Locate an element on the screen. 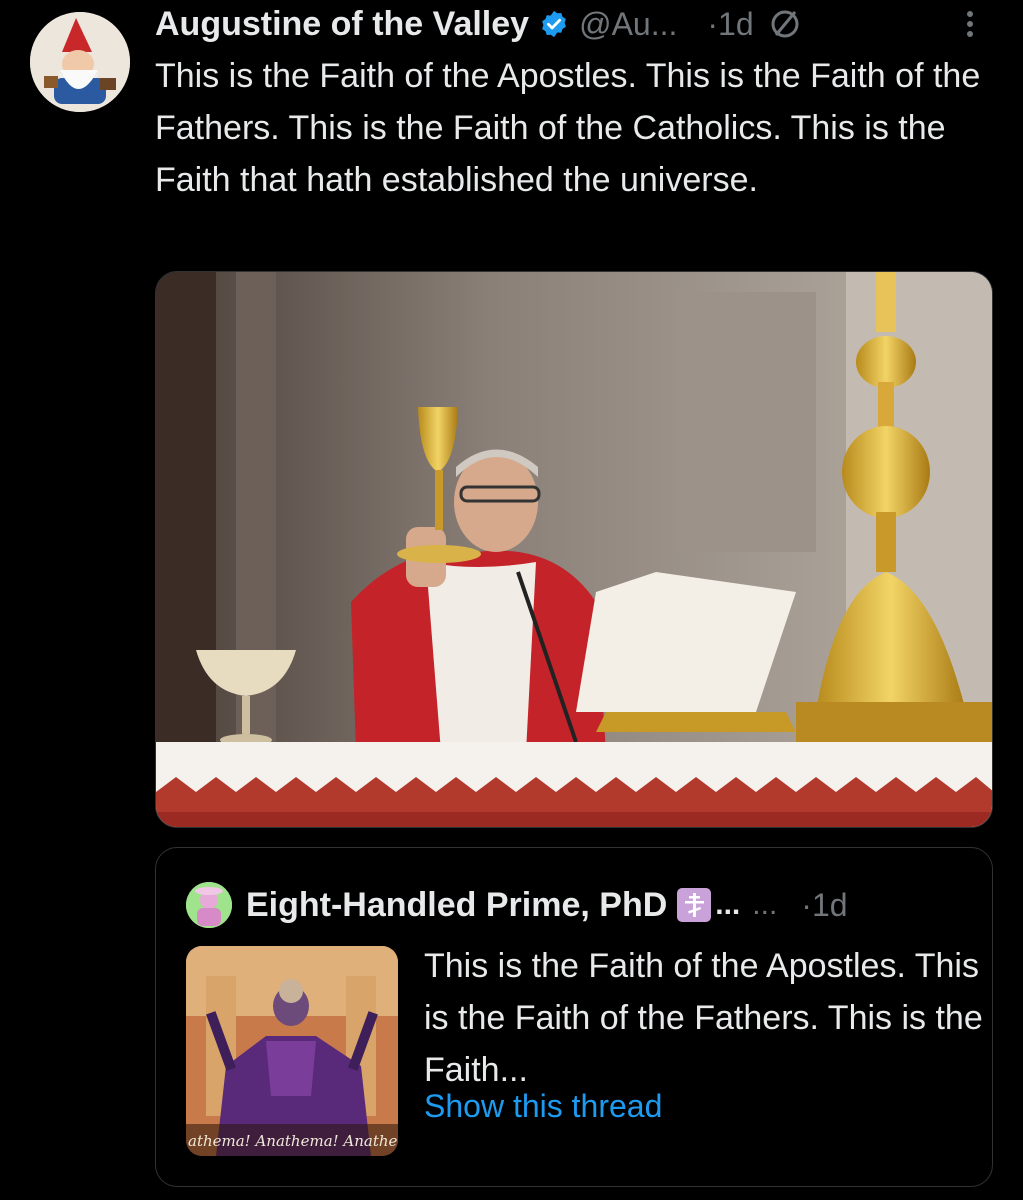 The width and height of the screenshot is (1023, 1200). orthodox-cross-icon is located at coordinates (694, 905).